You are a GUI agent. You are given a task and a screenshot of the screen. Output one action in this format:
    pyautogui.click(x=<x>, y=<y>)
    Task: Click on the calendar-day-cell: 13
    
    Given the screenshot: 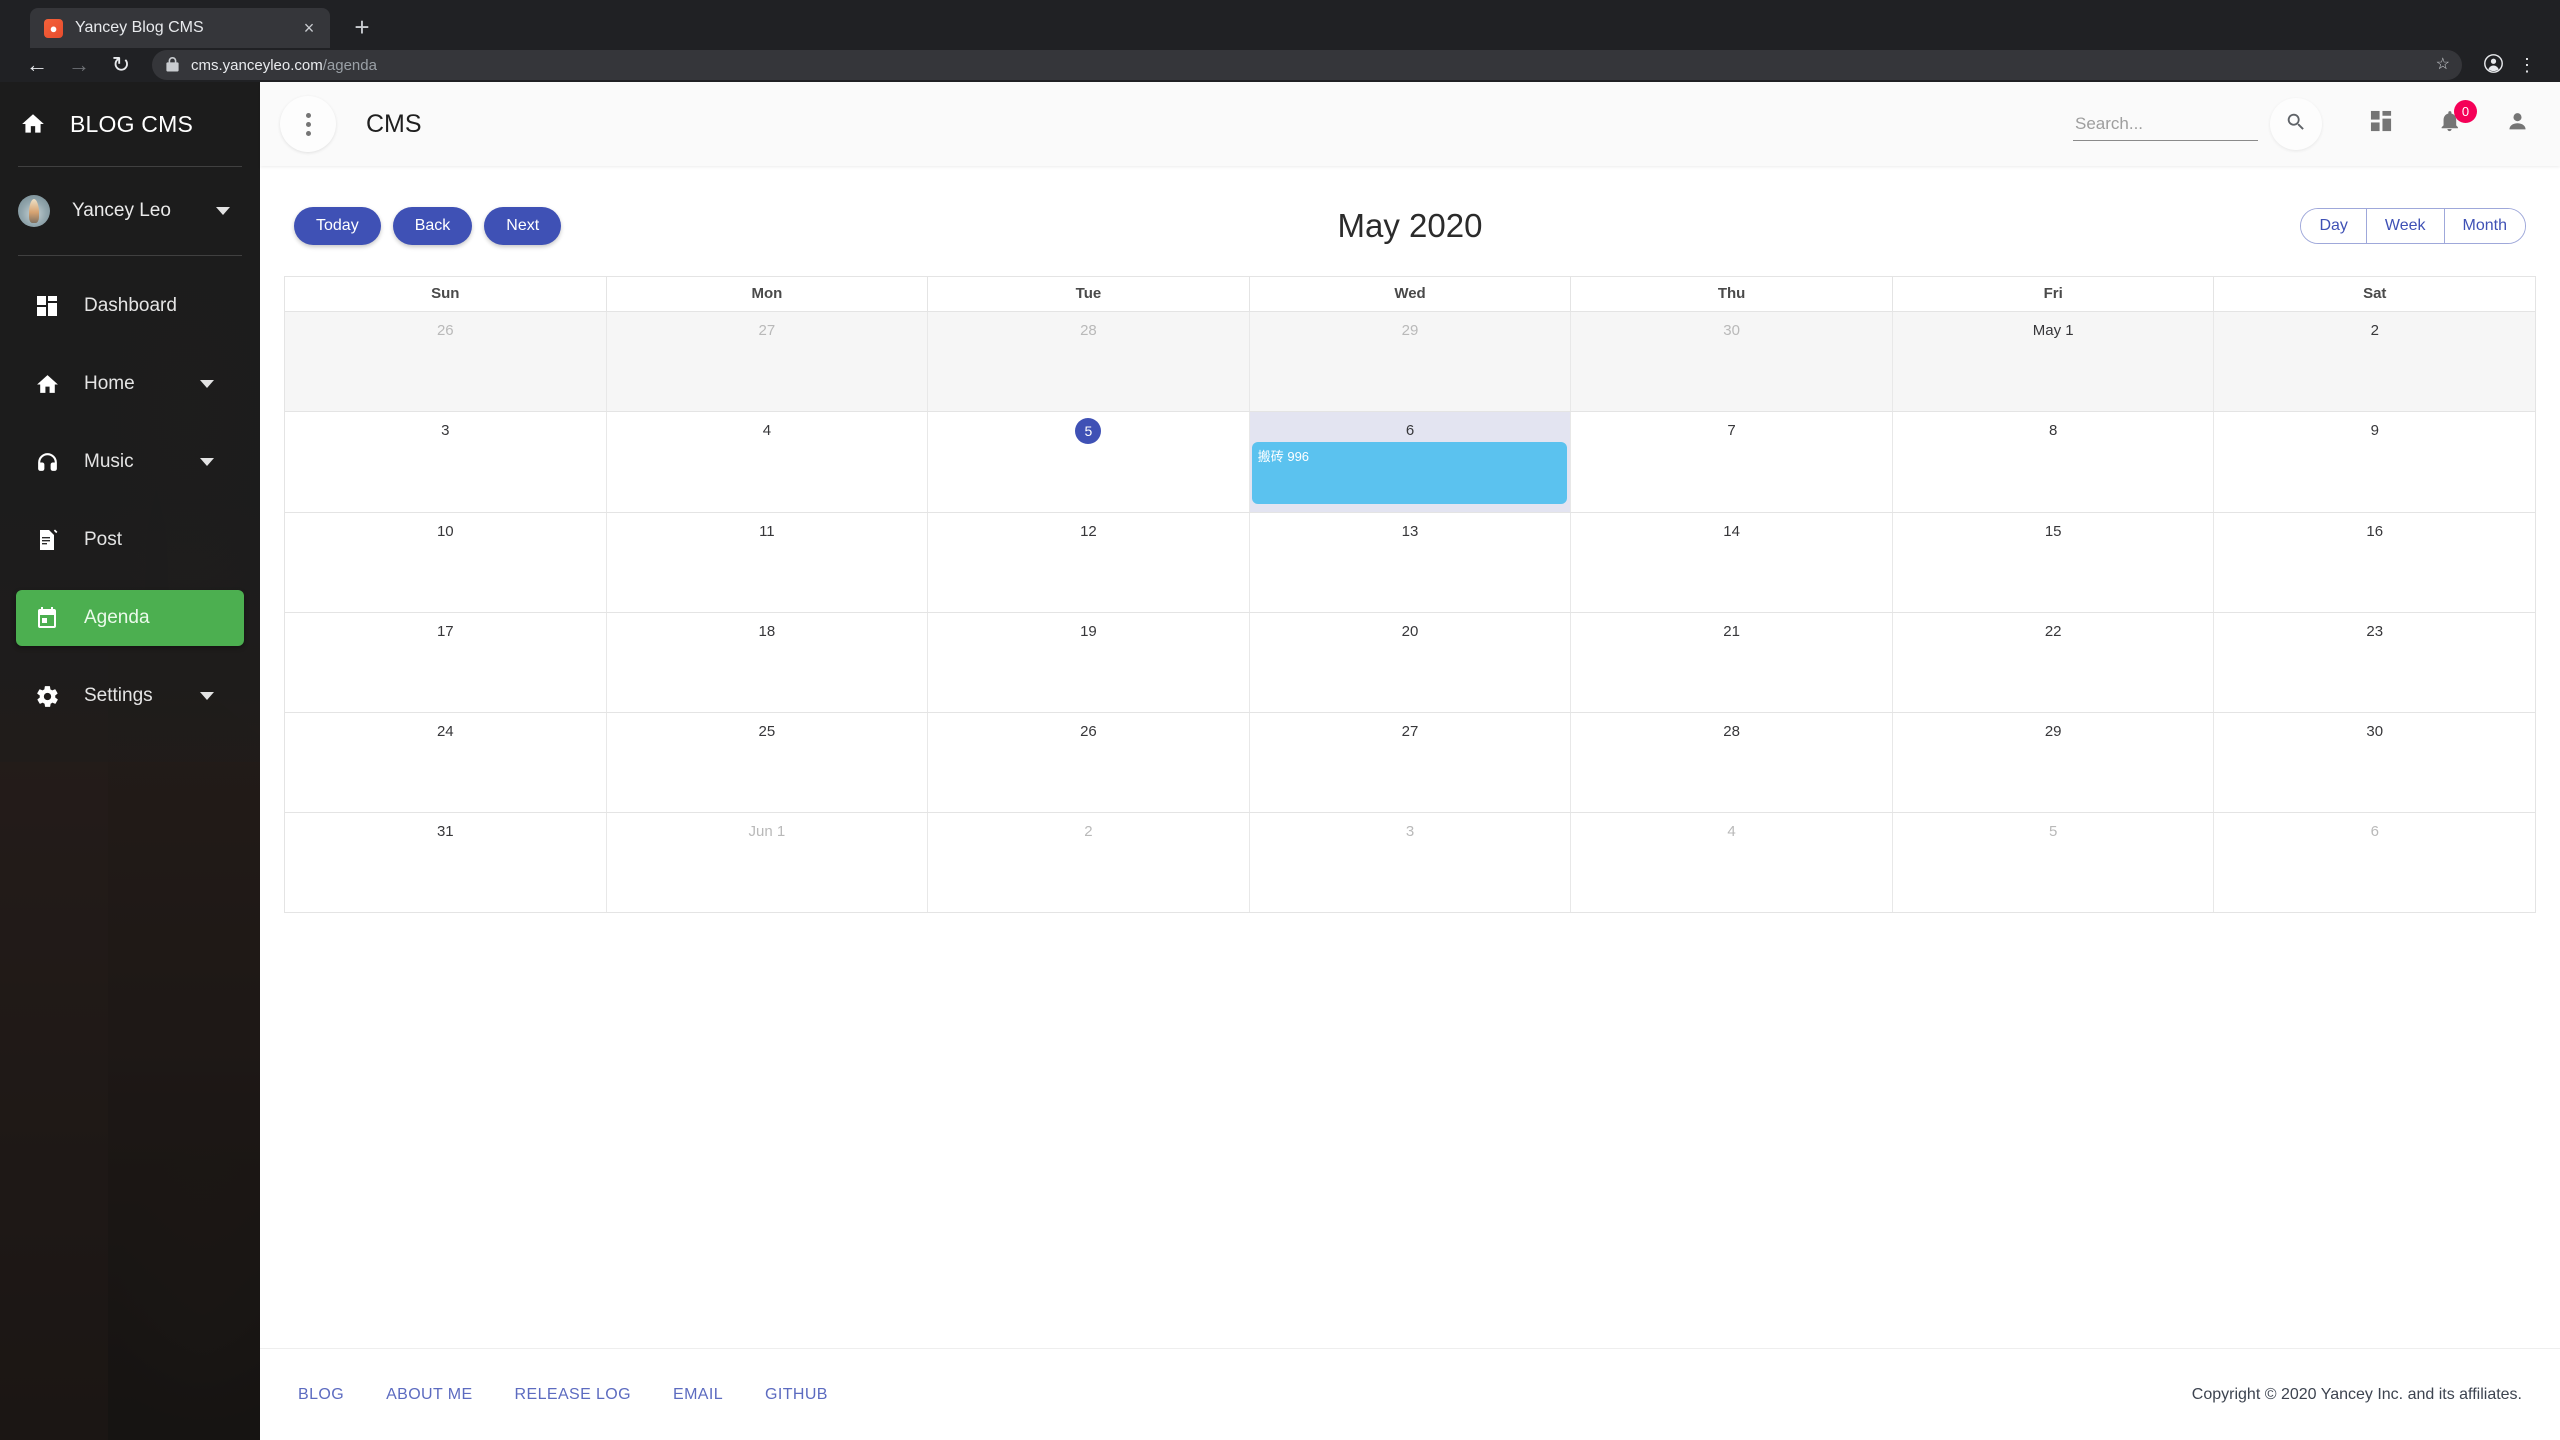 What is the action you would take?
    pyautogui.click(x=1411, y=562)
    